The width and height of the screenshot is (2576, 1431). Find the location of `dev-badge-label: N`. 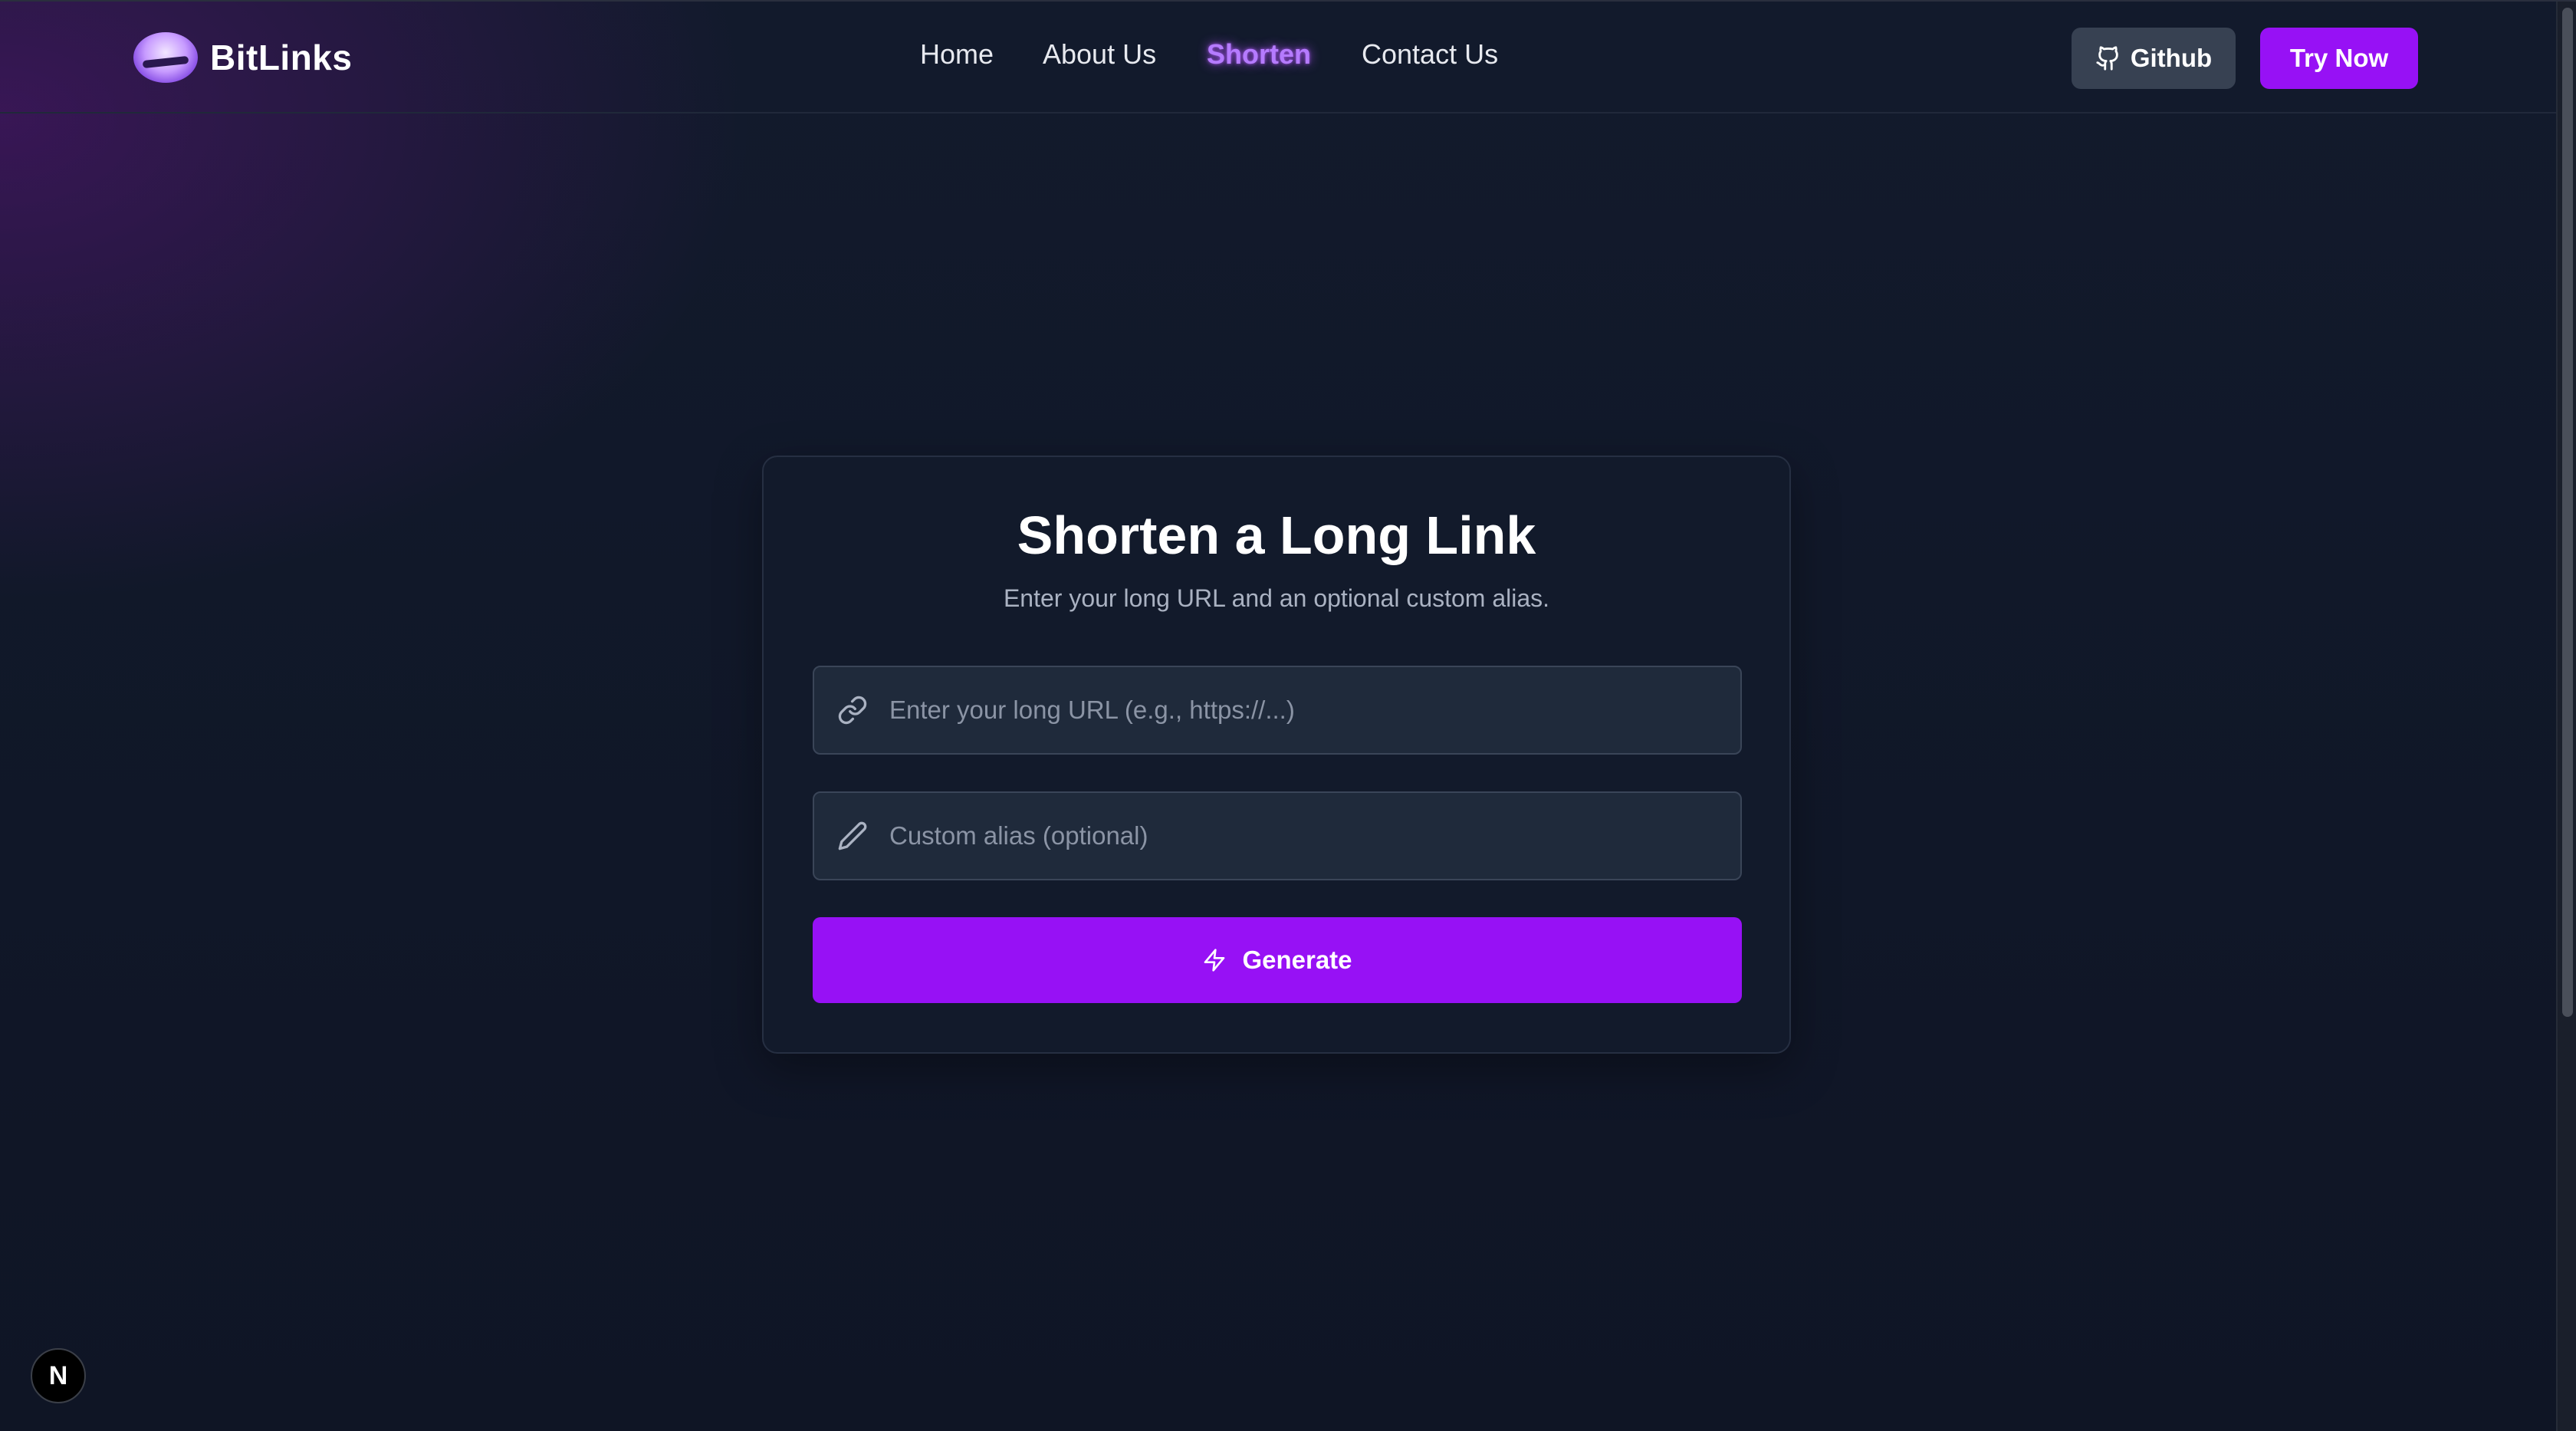

dev-badge-label: N is located at coordinates (58, 1375).